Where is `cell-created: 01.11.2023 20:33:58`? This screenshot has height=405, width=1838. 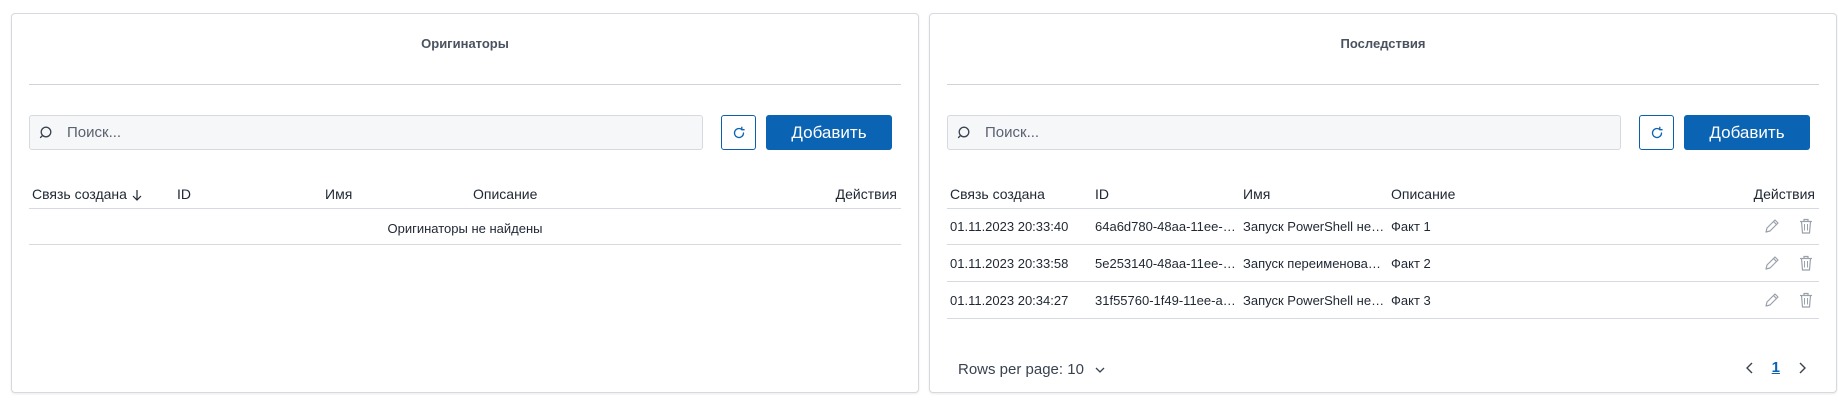
cell-created: 01.11.2023 20:33:58 is located at coordinates (1009, 263).